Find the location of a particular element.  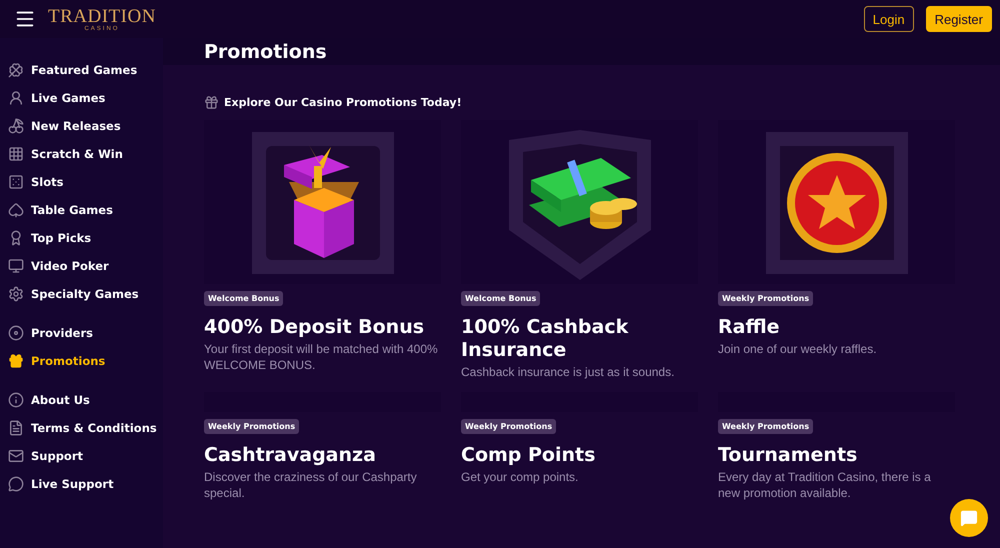

sidebar-item: Slots is located at coordinates (85, 182).